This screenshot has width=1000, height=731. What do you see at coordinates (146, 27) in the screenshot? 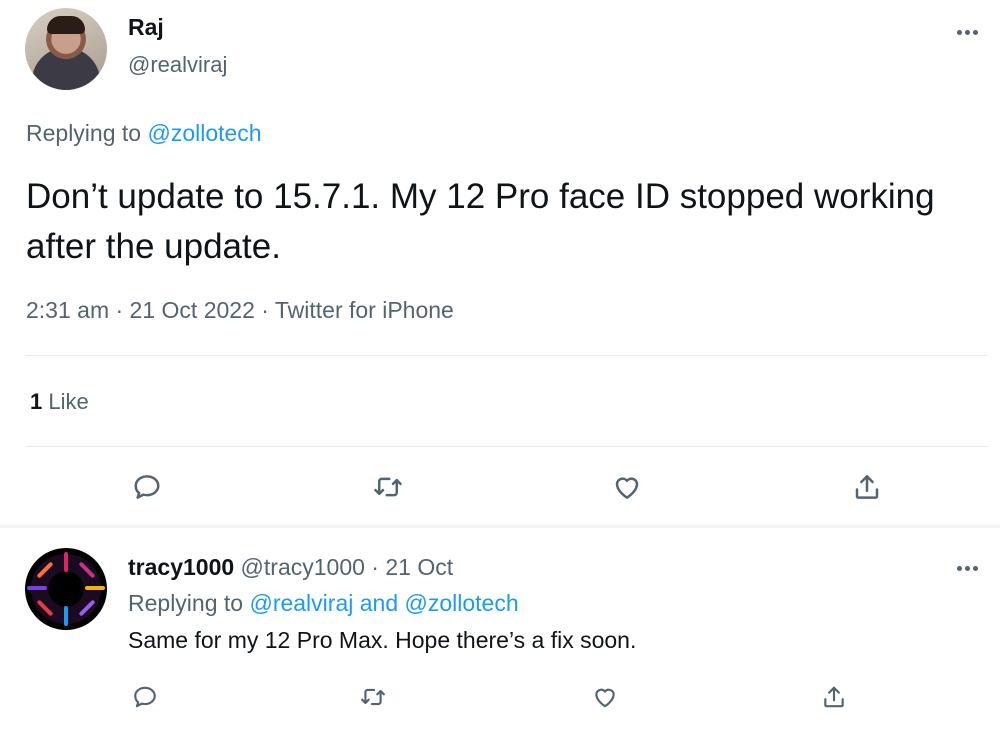
I see `author-name: Raj` at bounding box center [146, 27].